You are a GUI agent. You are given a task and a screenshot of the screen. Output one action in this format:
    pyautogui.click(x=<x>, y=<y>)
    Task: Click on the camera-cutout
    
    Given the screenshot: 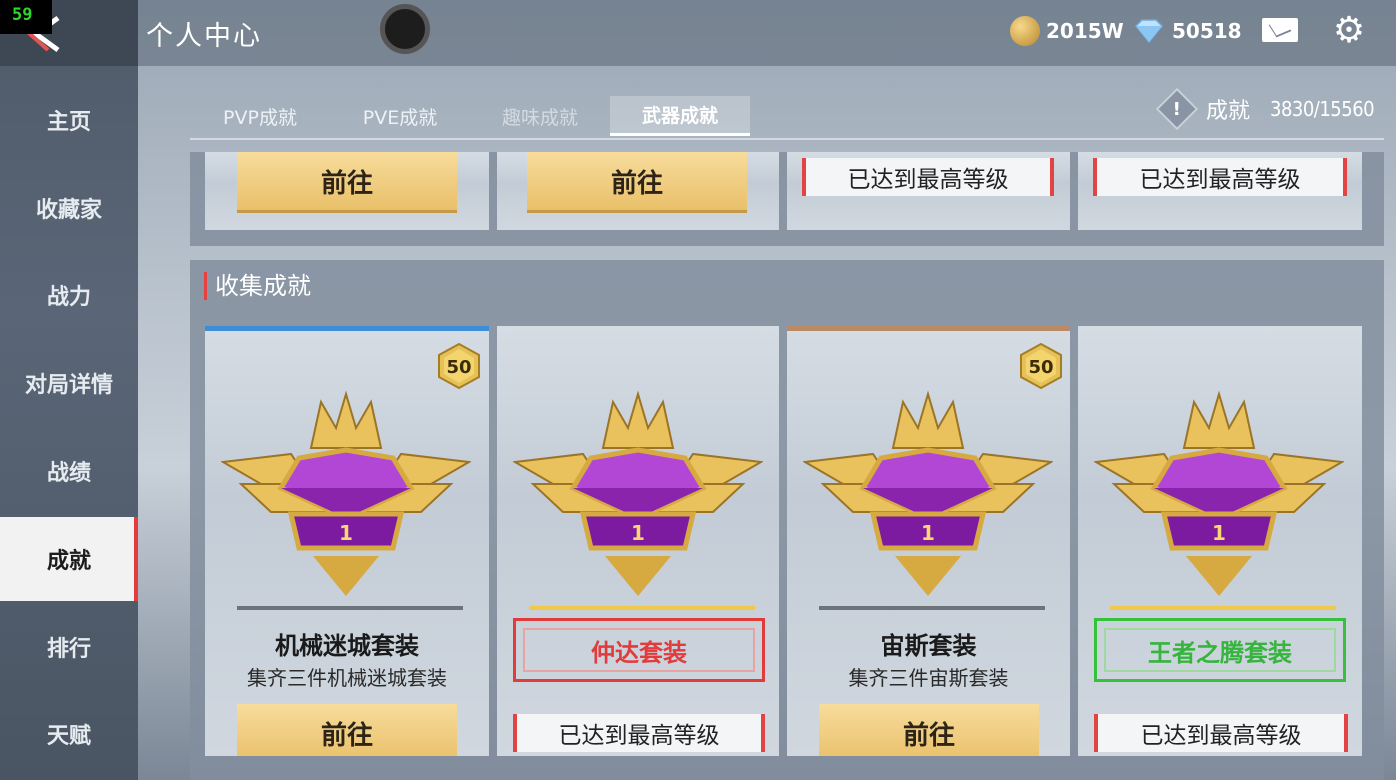 What is the action you would take?
    pyautogui.click(x=405, y=29)
    